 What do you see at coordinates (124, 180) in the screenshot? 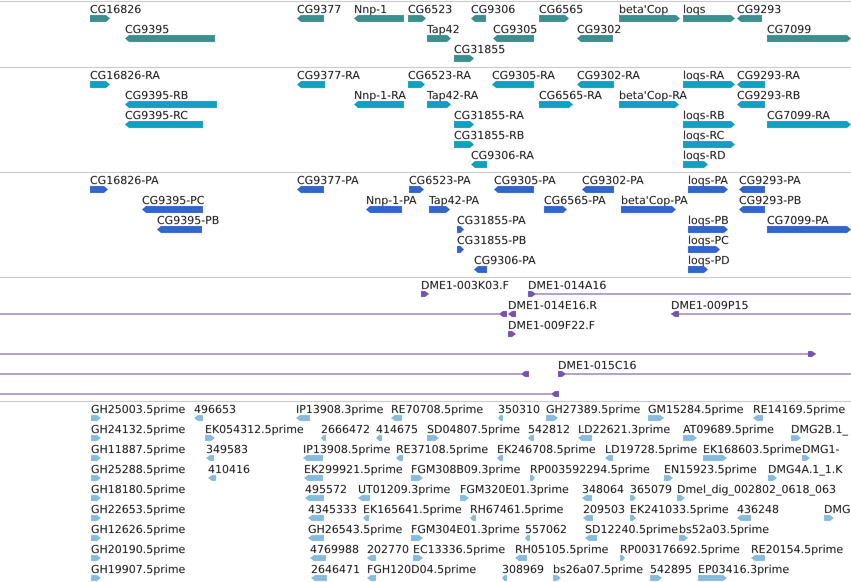
I see `feature-label: CG16826-PA` at bounding box center [124, 180].